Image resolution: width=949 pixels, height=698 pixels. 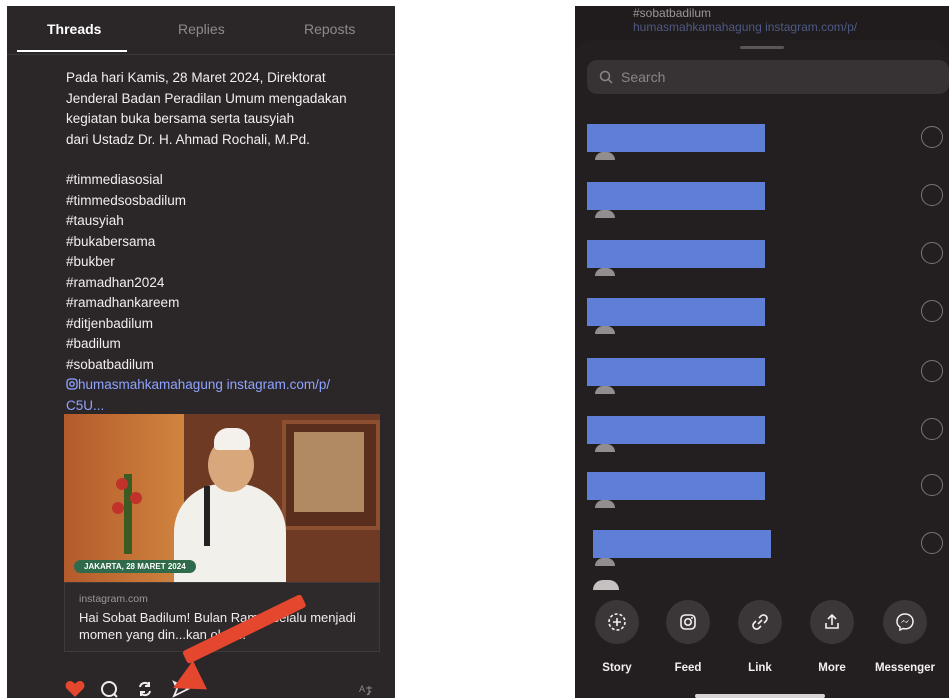 I want to click on hashtag: #timmedsosbadilum, so click(x=216, y=201).